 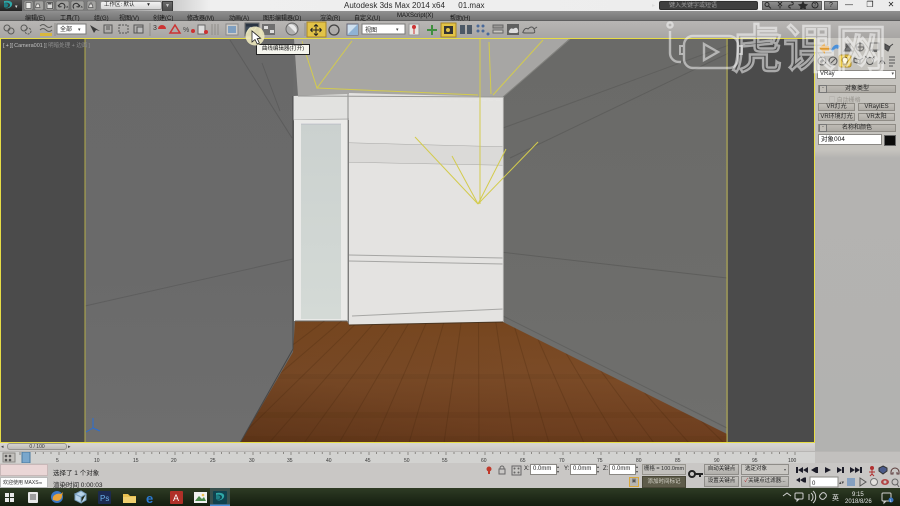 What do you see at coordinates (809, 48) in the screenshot?
I see `svg-text: 虎课网` at bounding box center [809, 48].